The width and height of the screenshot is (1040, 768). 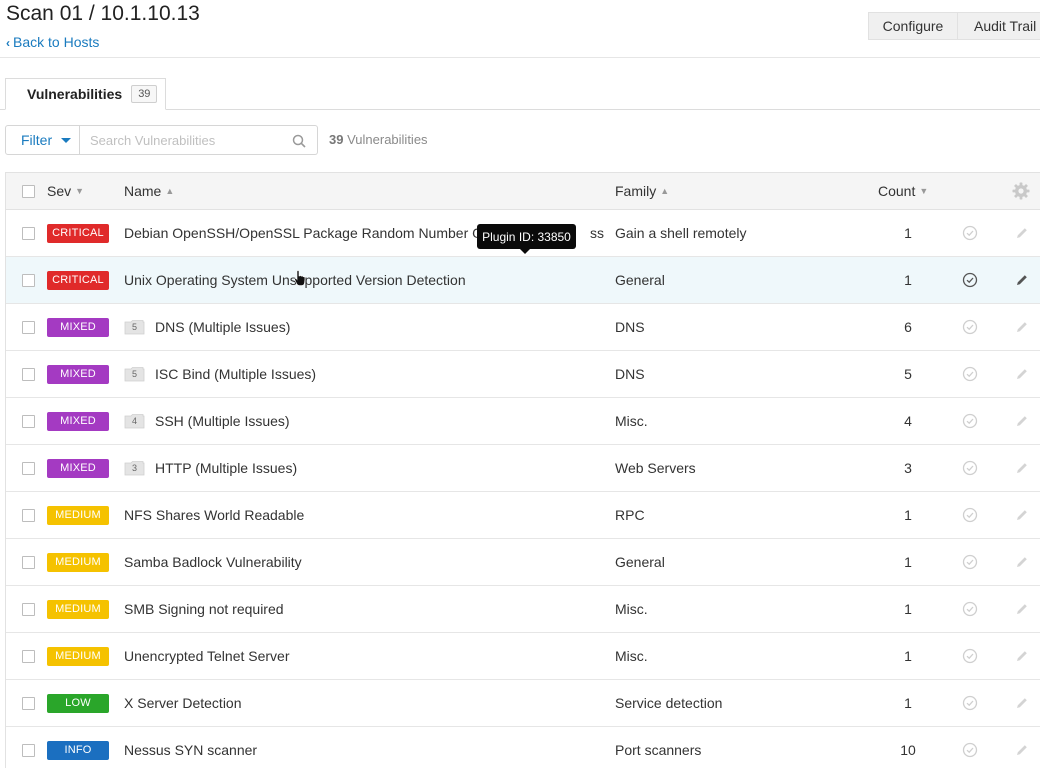 I want to click on vulnerability-name: X Server Detection, so click(x=183, y=703).